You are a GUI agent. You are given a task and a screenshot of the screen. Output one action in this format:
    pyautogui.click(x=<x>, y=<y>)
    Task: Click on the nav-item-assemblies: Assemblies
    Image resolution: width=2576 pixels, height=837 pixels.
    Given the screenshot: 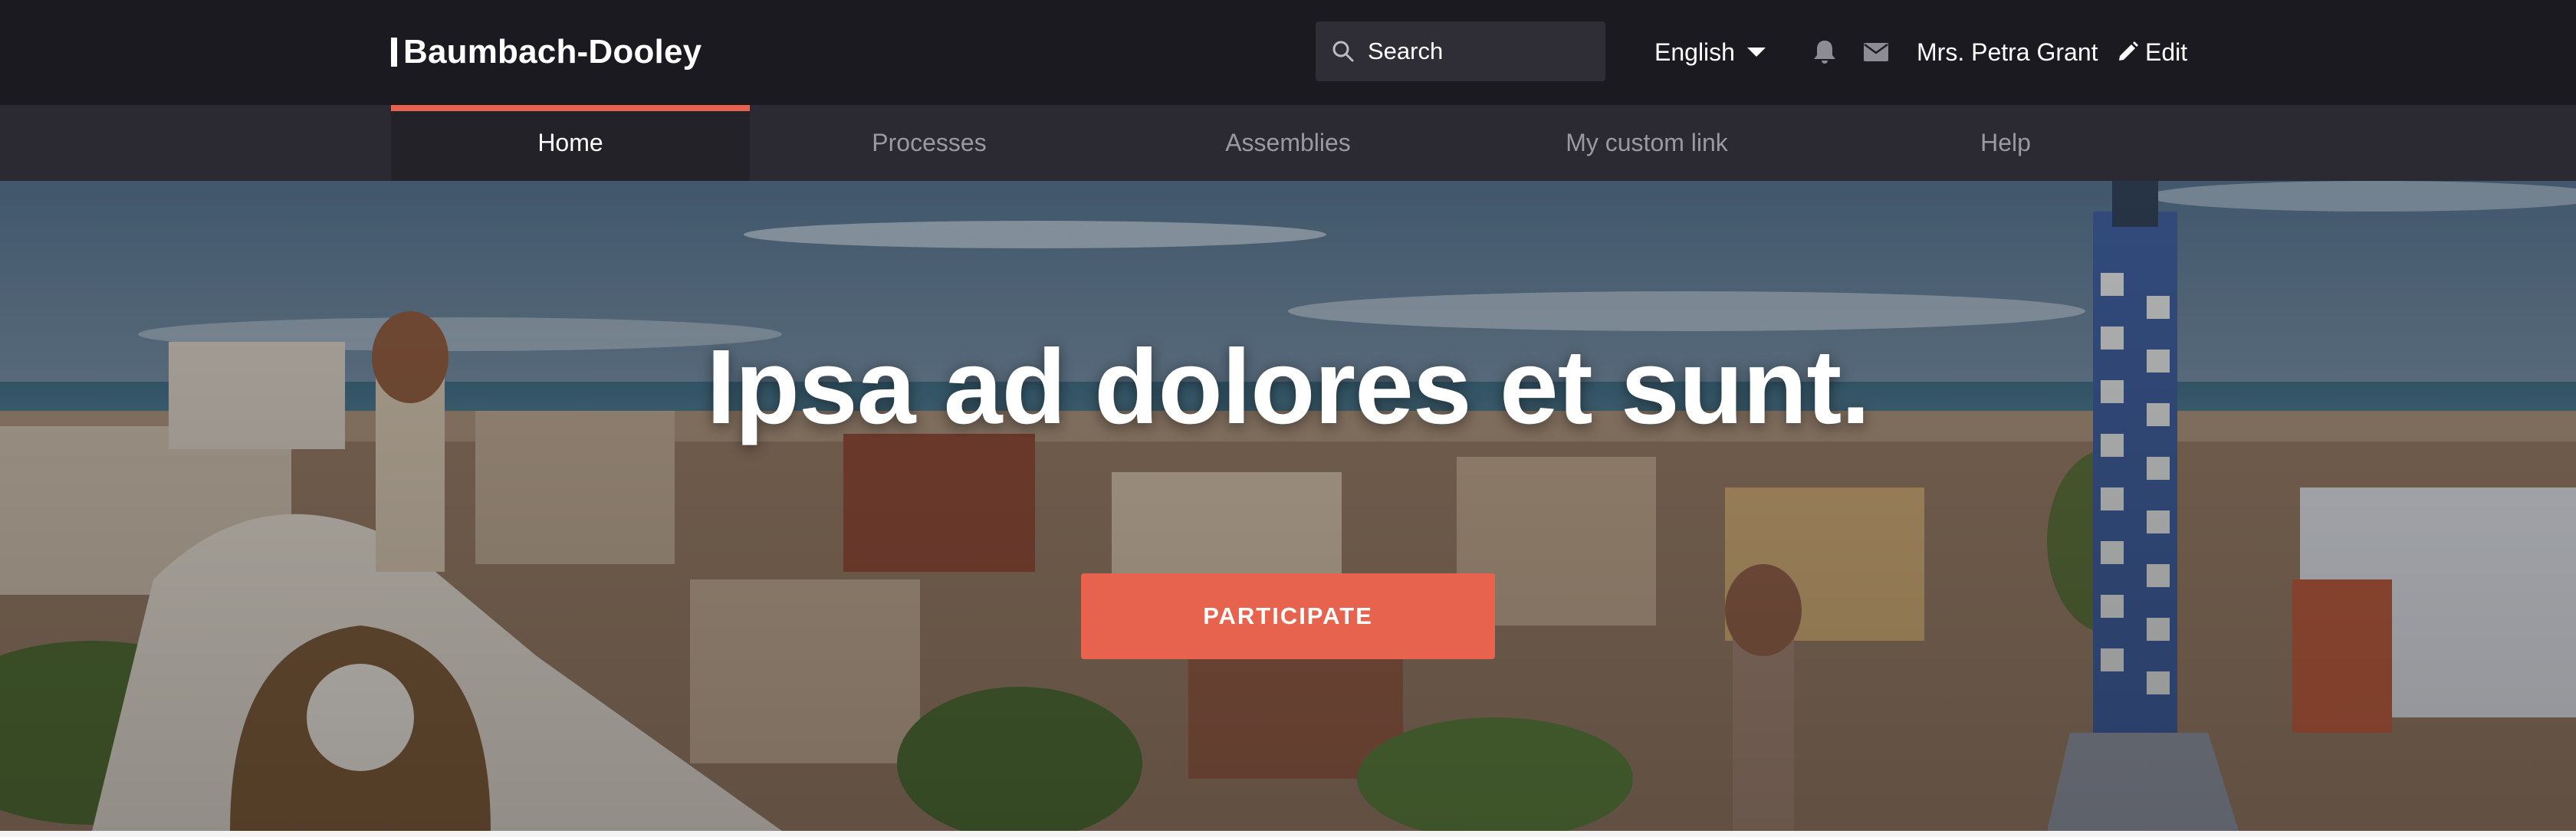 What is the action you would take?
    pyautogui.click(x=1288, y=143)
    